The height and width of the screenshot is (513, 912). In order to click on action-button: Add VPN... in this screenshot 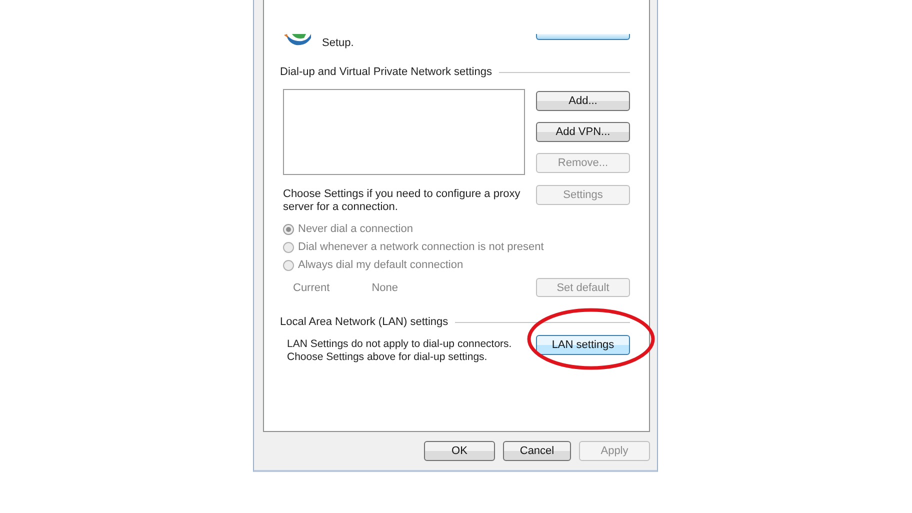, I will do `click(583, 132)`.